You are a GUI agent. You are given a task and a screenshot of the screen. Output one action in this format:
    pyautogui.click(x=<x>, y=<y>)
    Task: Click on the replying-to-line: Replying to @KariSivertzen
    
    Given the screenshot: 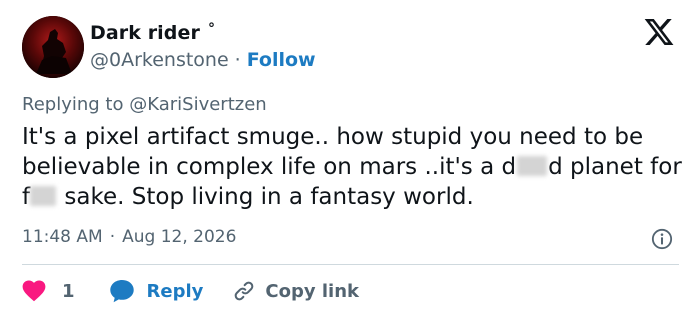 What is the action you would take?
    pyautogui.click(x=144, y=104)
    